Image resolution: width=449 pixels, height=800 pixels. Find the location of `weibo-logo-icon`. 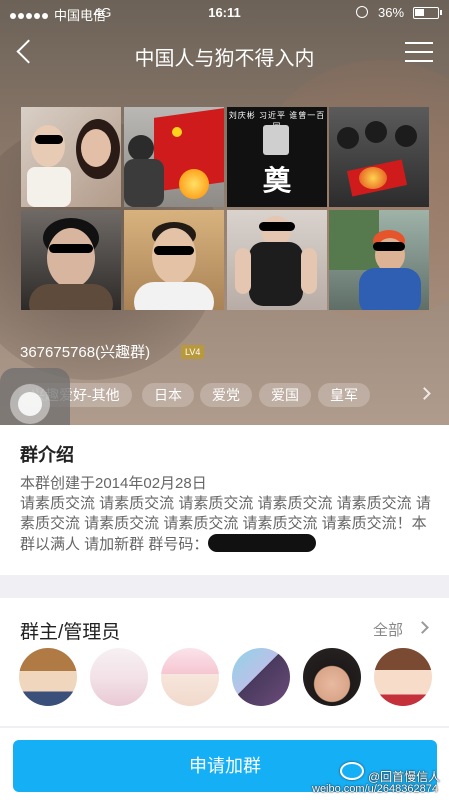

weibo-logo-icon is located at coordinates (352, 771).